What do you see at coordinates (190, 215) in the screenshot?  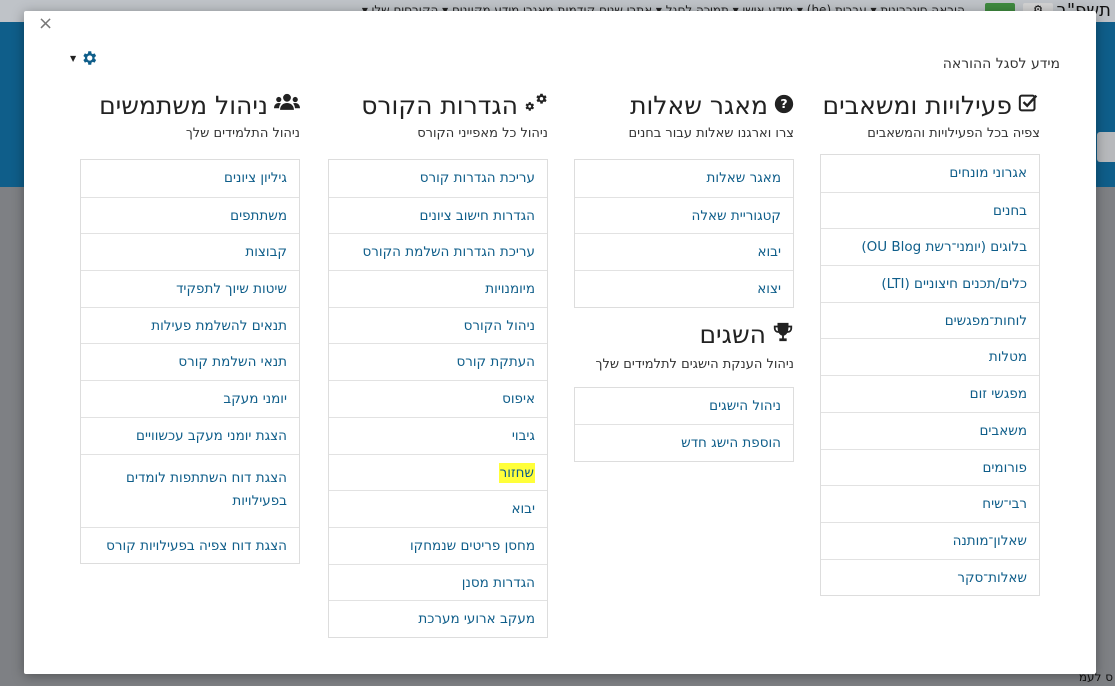 I see `user-management-link: משתתפים` at bounding box center [190, 215].